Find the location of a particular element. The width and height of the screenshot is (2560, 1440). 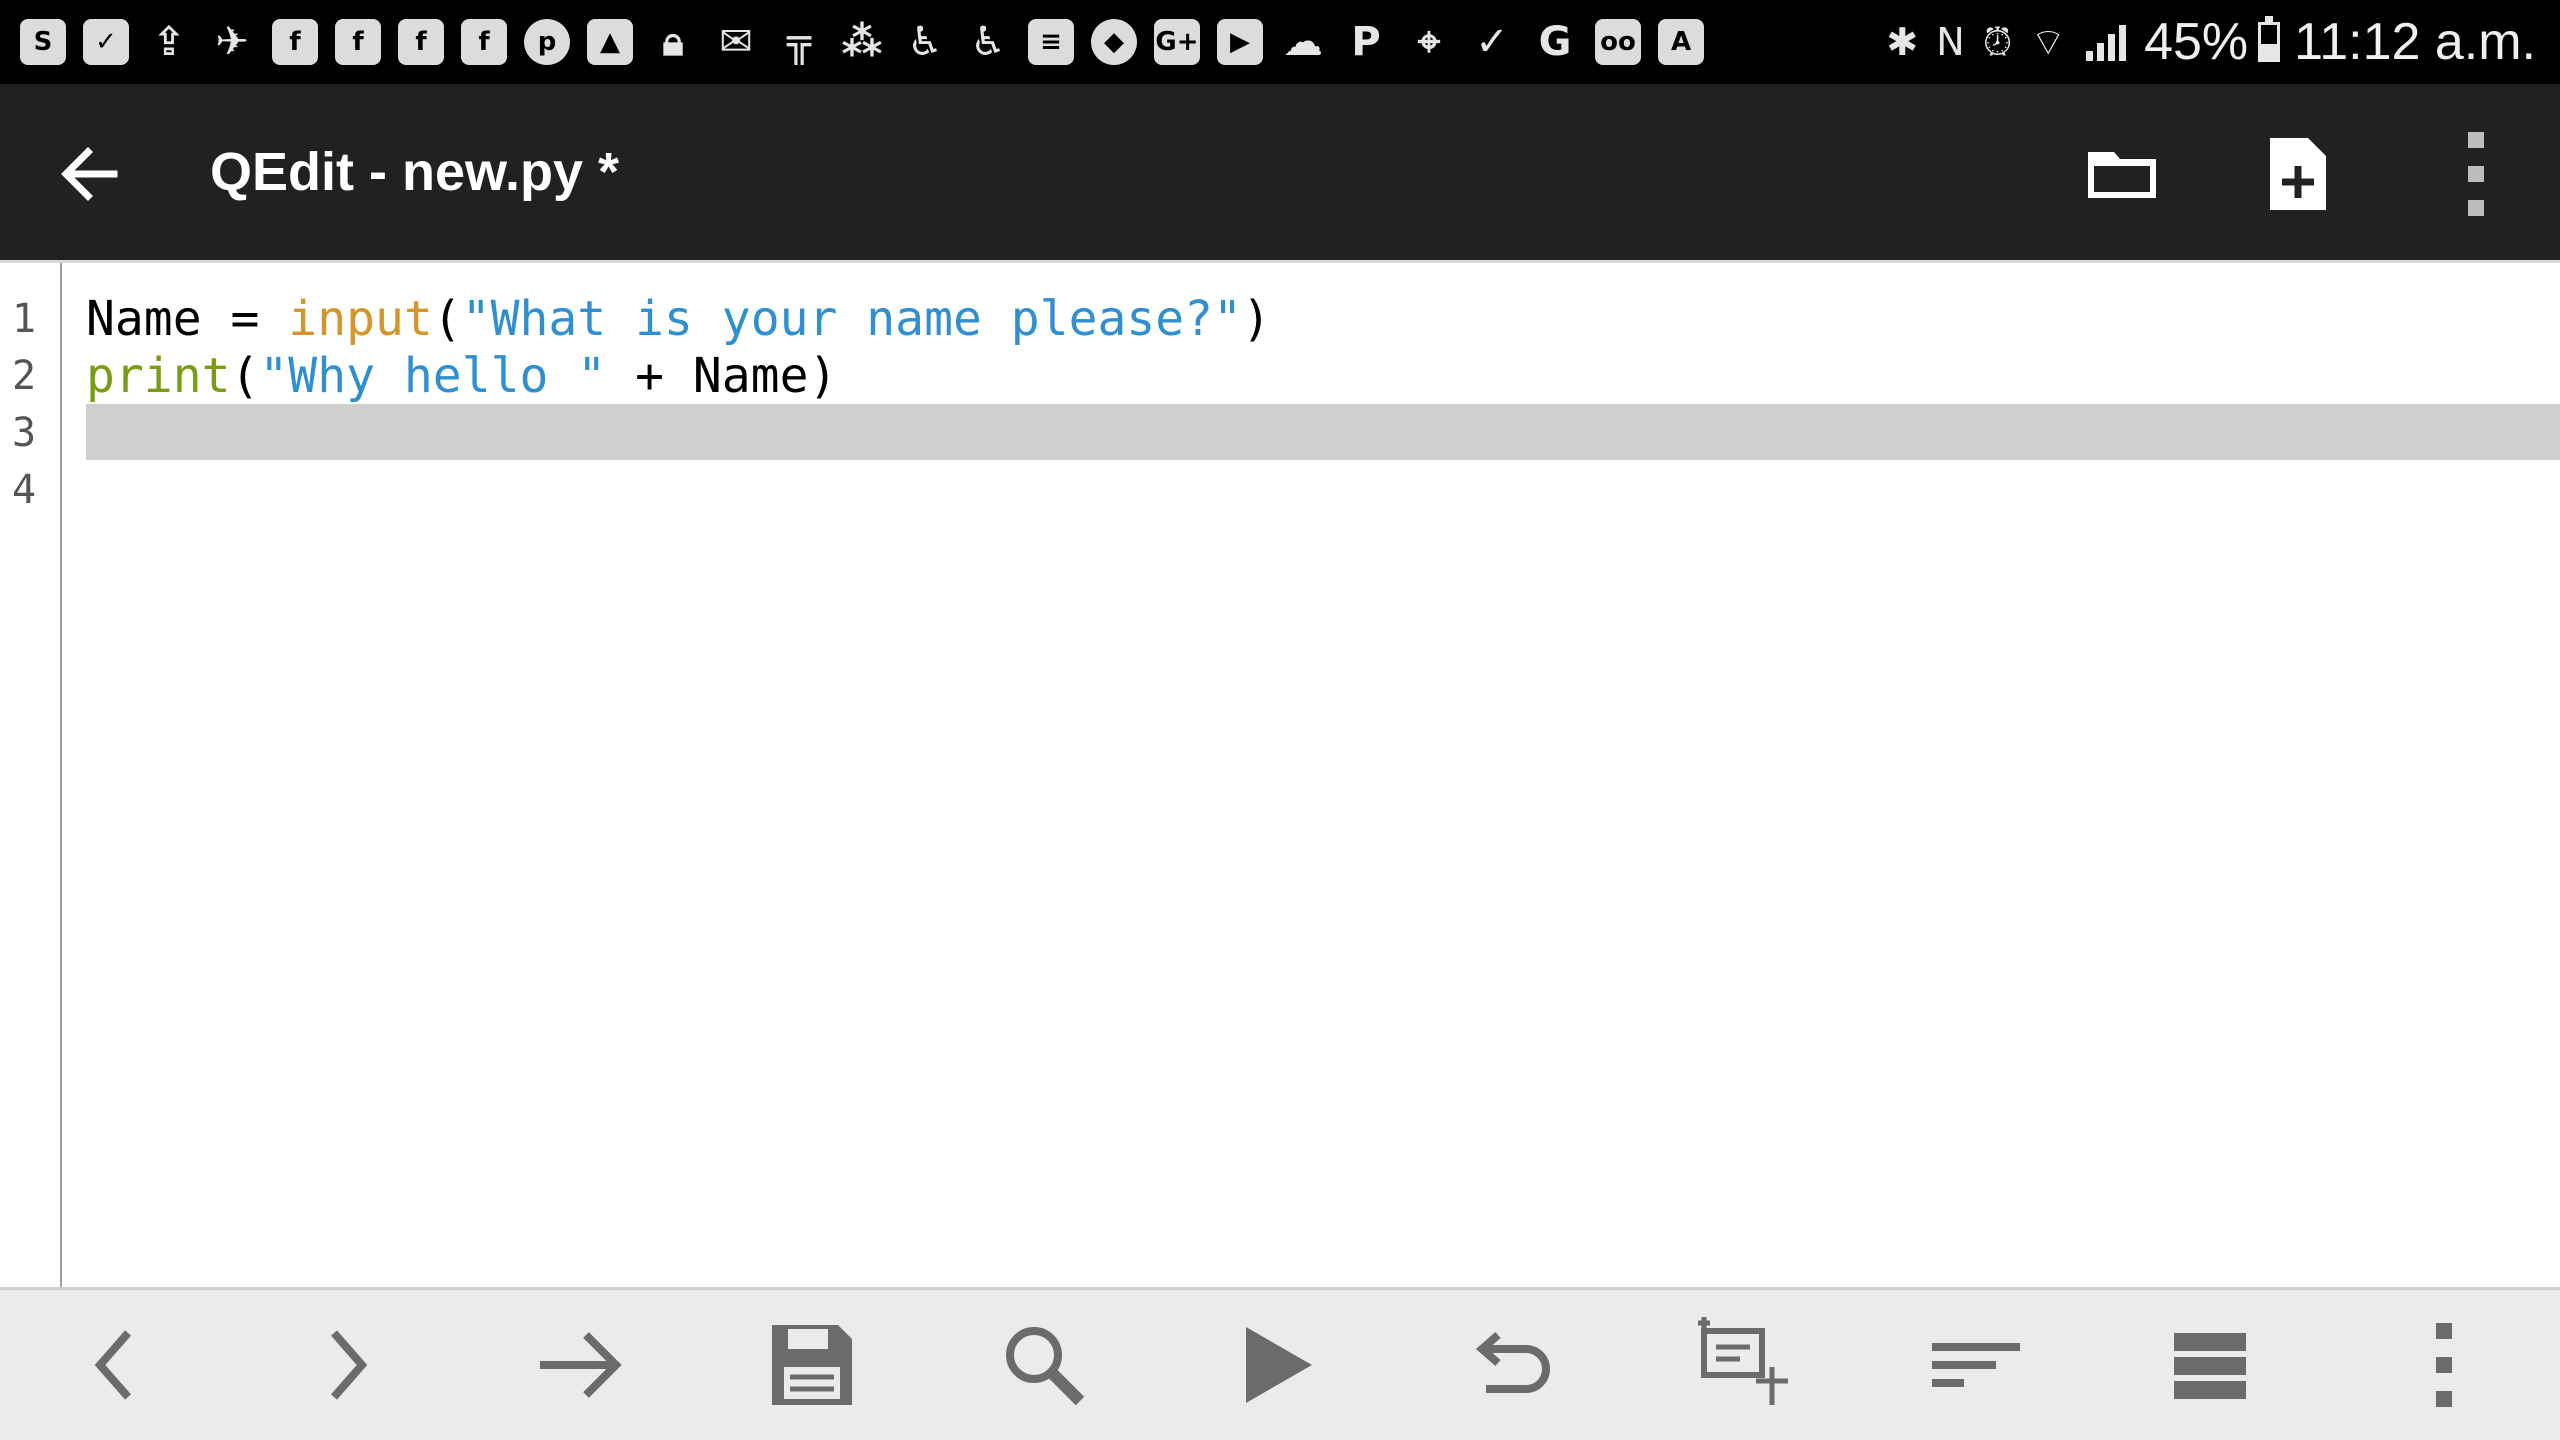

google-plus-icon: G+ is located at coordinates (1177, 42).